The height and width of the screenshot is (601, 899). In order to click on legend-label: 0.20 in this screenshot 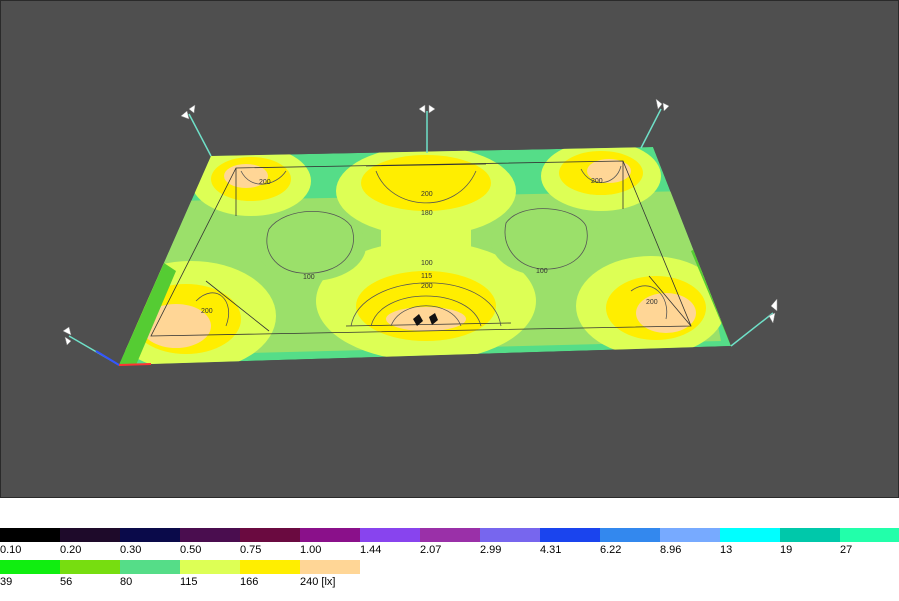, I will do `click(71, 550)`.